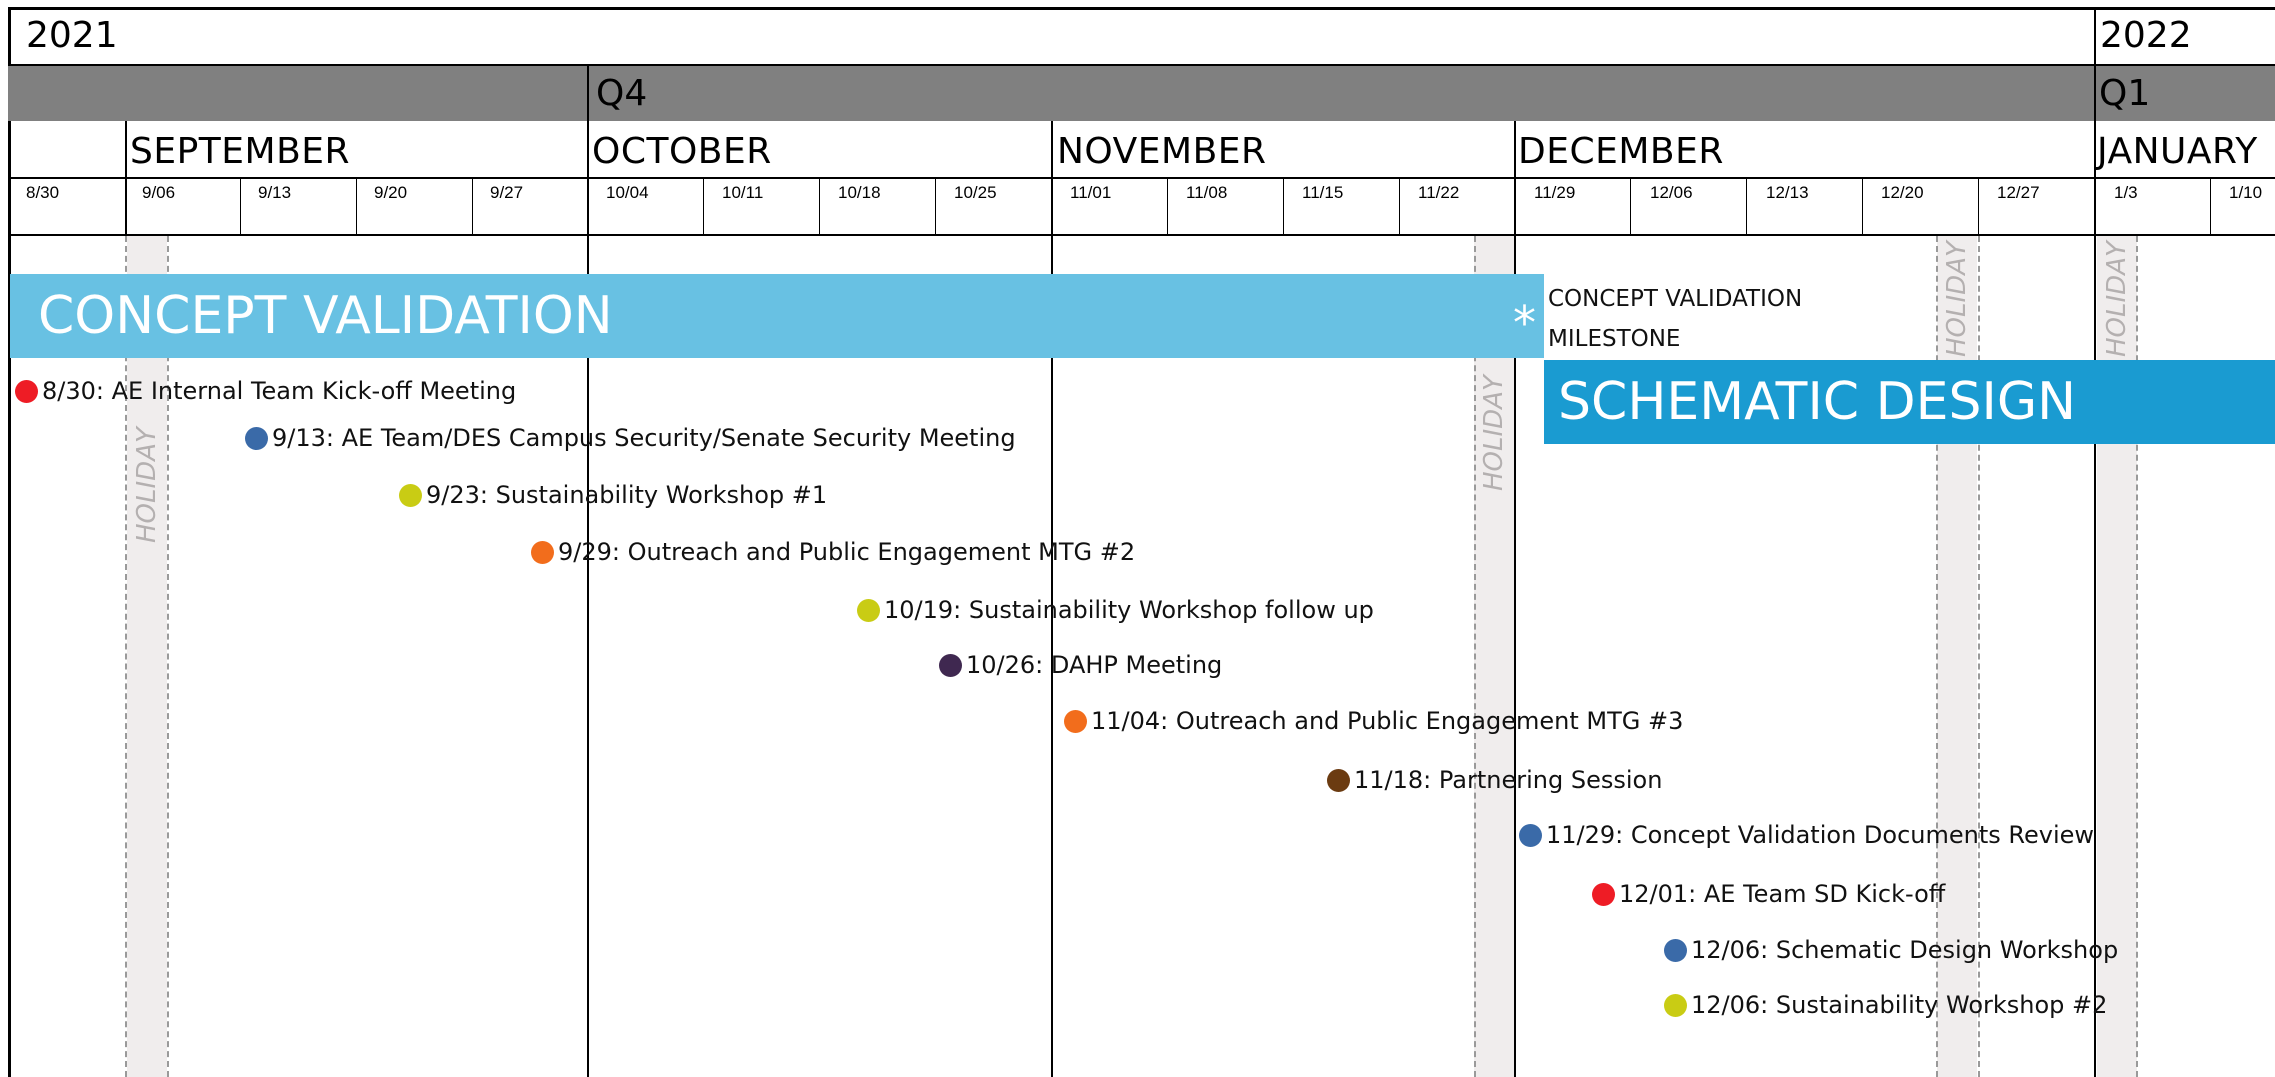 This screenshot has height=1077, width=2275. I want to click on event-label: 12/01: AE Team SD Kick-off, so click(1782, 894).